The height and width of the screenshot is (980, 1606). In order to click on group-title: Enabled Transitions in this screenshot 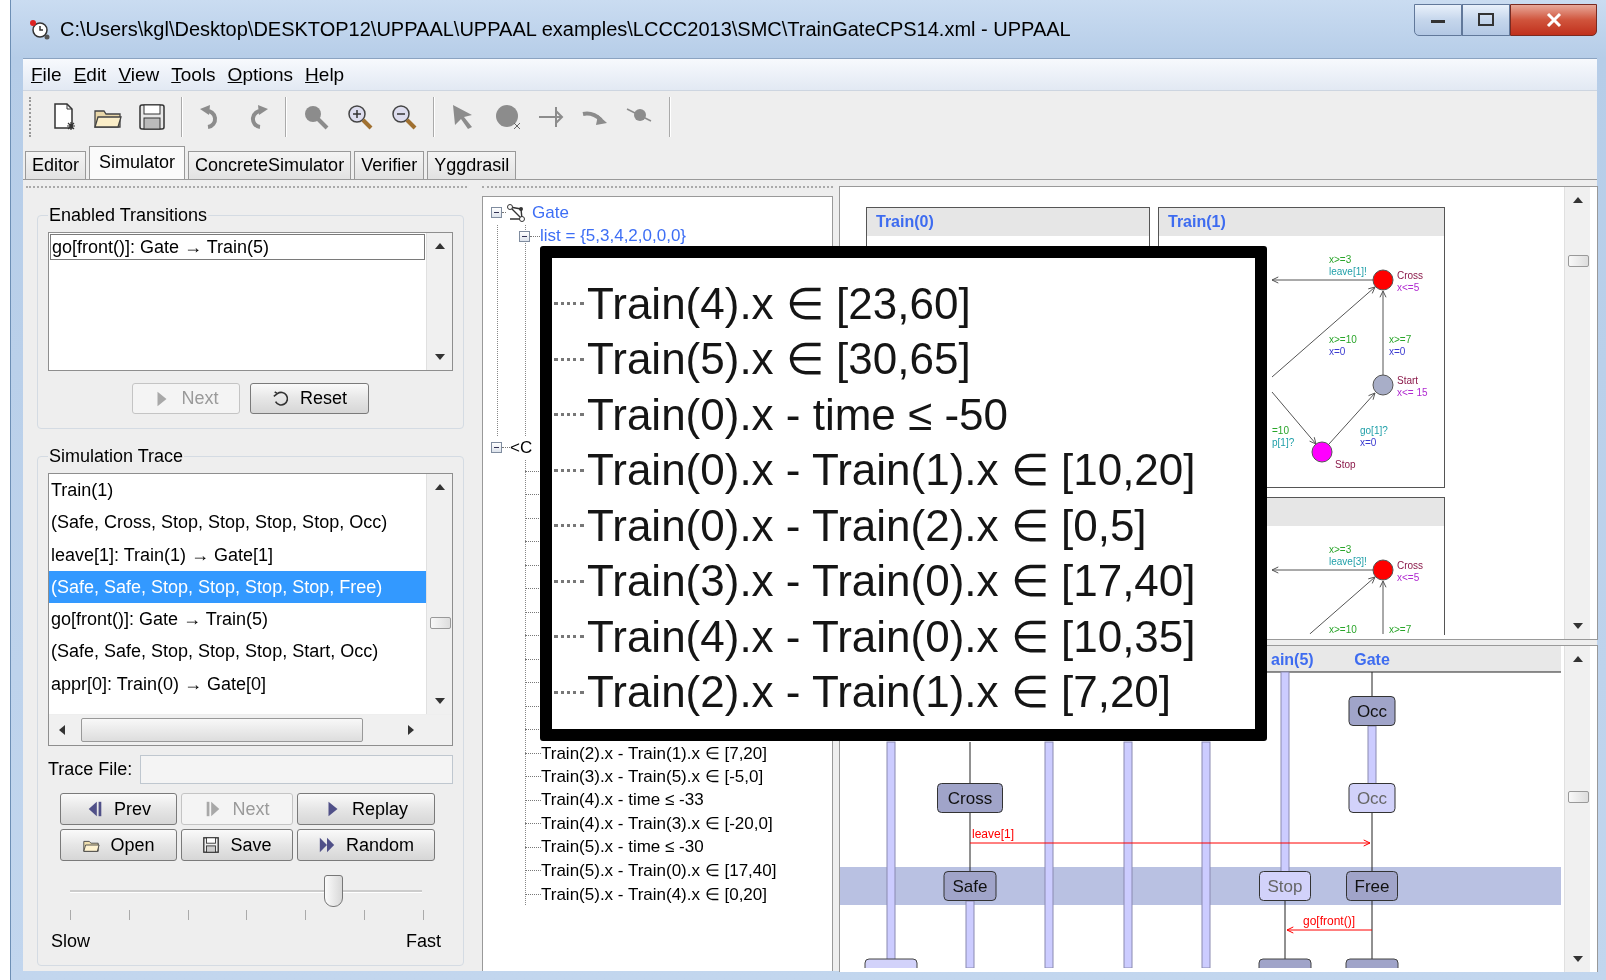, I will do `click(128, 215)`.